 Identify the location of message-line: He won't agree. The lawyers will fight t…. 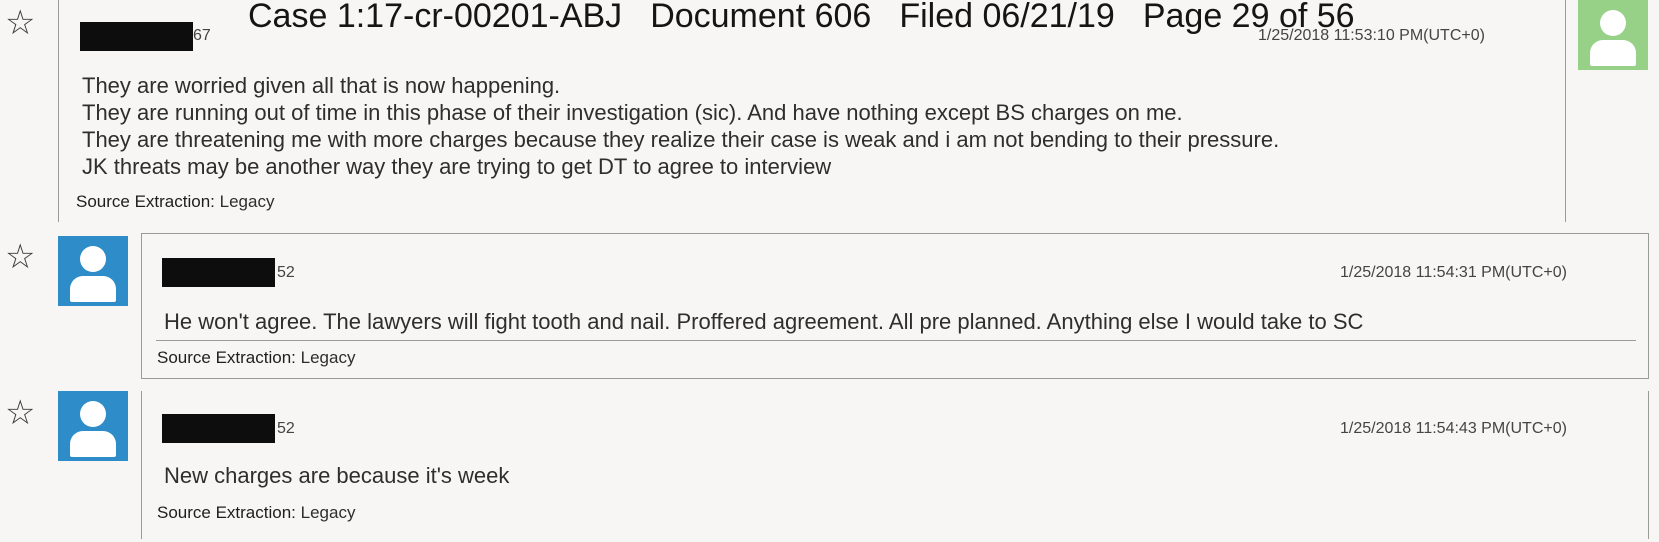
(764, 321).